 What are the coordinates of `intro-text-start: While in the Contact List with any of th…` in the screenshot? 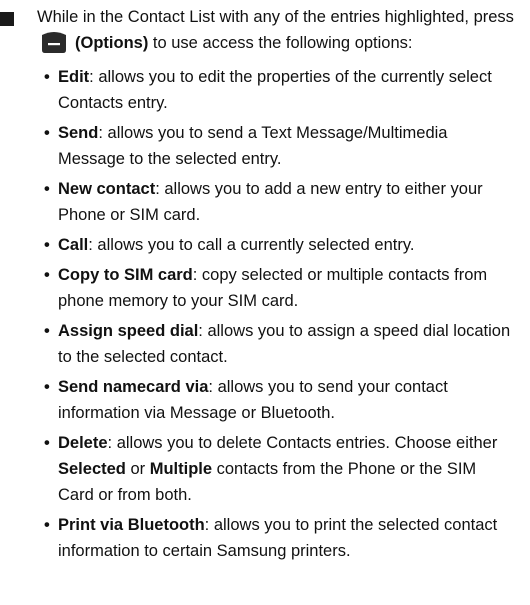 It's located at (275, 17).